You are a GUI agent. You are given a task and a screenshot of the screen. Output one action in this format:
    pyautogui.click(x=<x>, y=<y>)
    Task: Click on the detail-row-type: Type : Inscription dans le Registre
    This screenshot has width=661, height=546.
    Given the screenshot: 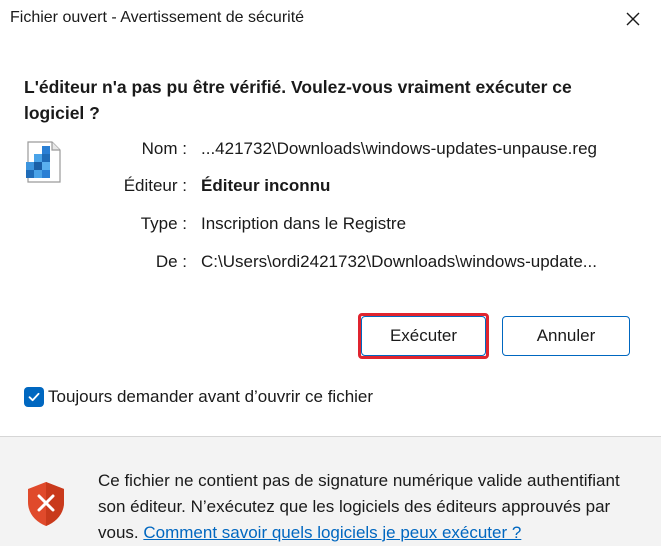 What is the action you would take?
    pyautogui.click(x=330, y=227)
    